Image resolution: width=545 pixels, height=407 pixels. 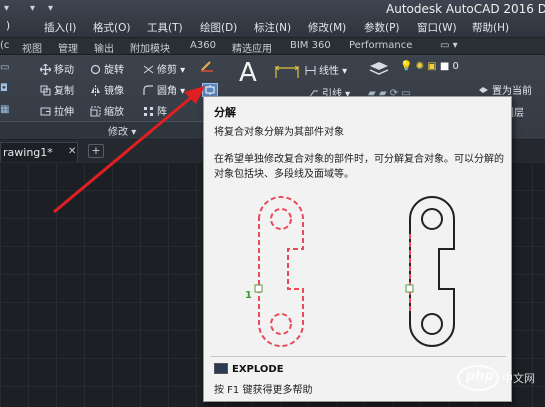 I want to click on tab-truncated: (c, so click(x=4, y=45).